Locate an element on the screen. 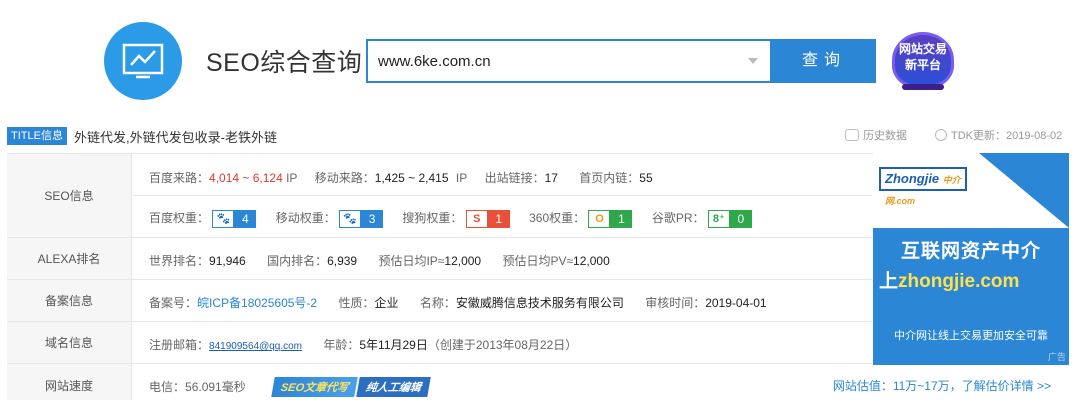  baidu-traffic-value: 4,014 ~ 6,124 is located at coordinates (246, 178).